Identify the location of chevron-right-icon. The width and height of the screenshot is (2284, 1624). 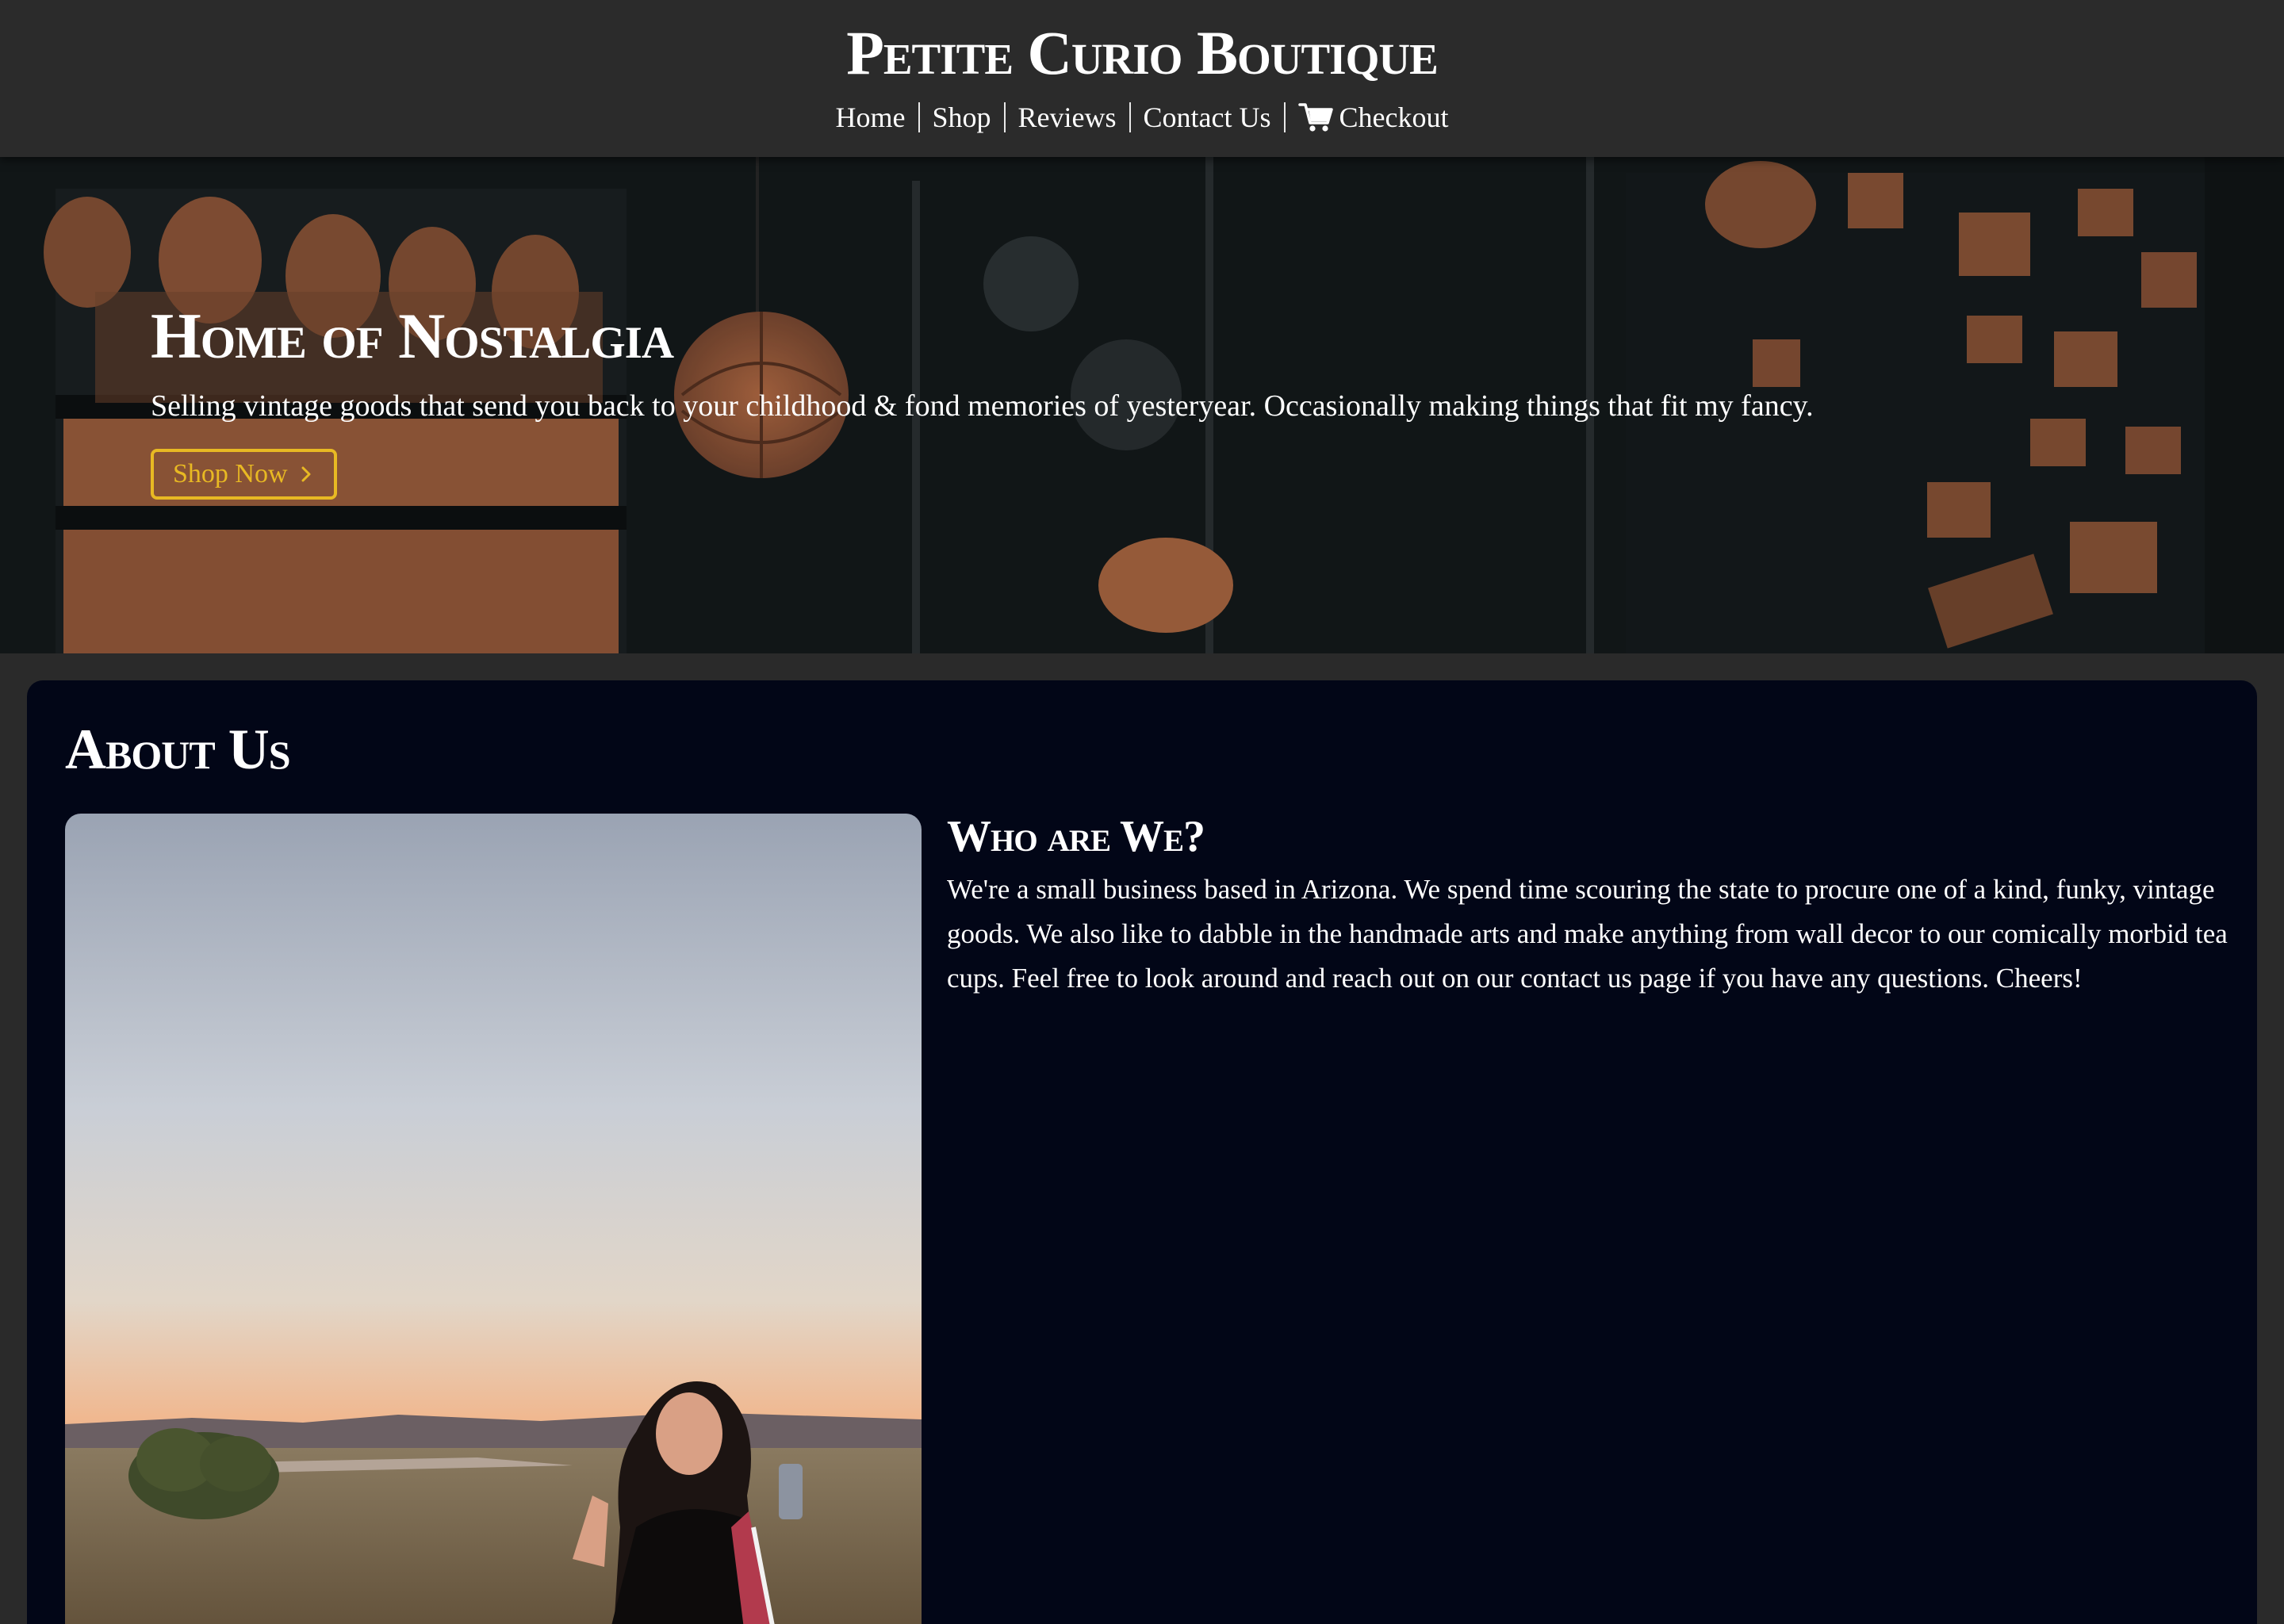
(306, 474).